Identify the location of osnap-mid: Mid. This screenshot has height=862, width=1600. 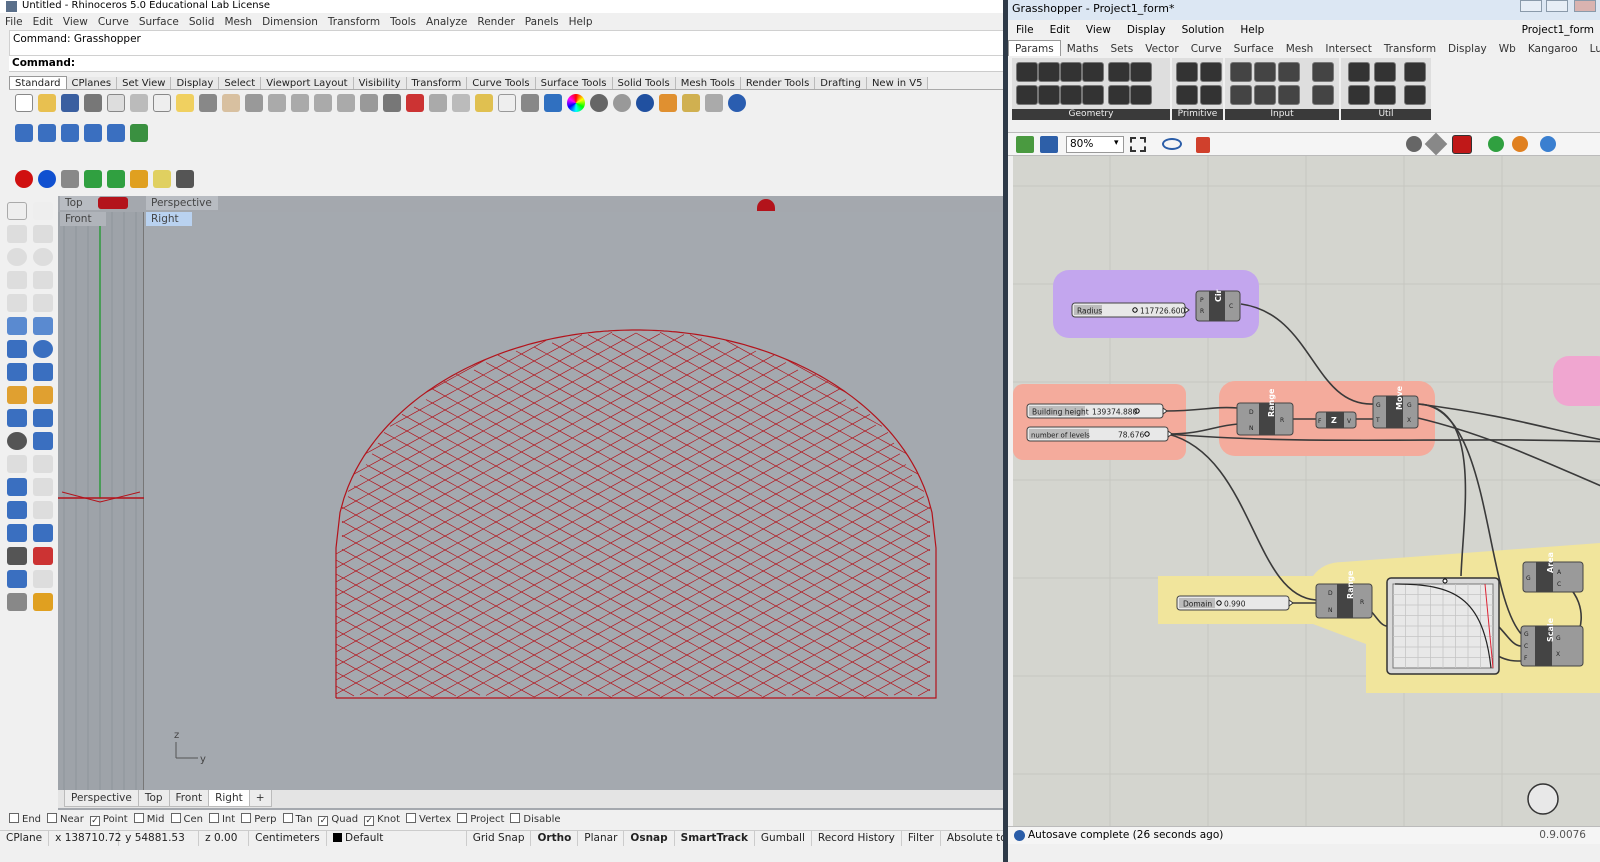
(149, 819).